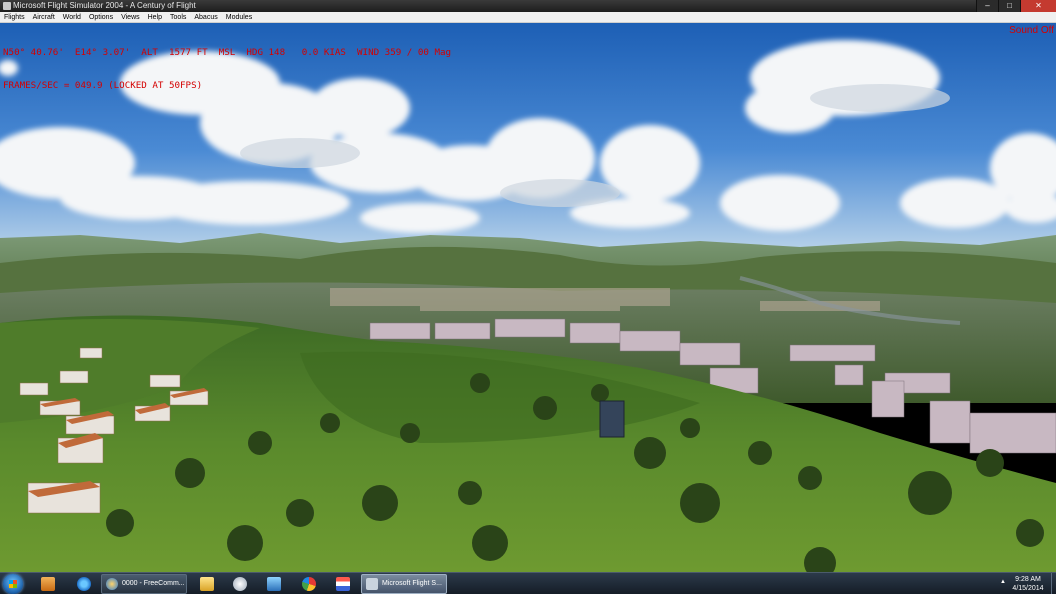 This screenshot has height=594, width=1056. I want to click on app-icon, so click(7, 6).